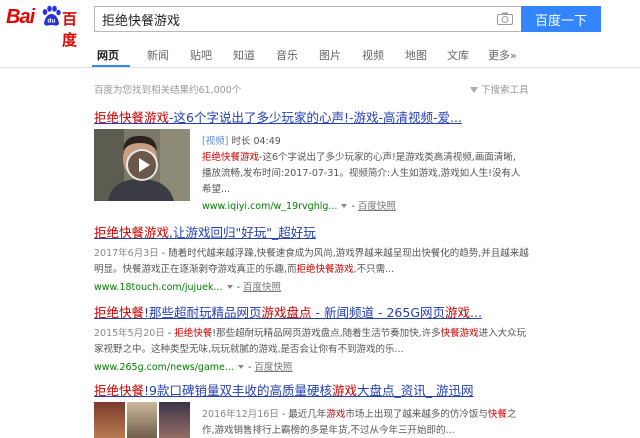 Image resolution: width=640 pixels, height=438 pixels. I want to click on active-tab-indicator, so click(111, 66).